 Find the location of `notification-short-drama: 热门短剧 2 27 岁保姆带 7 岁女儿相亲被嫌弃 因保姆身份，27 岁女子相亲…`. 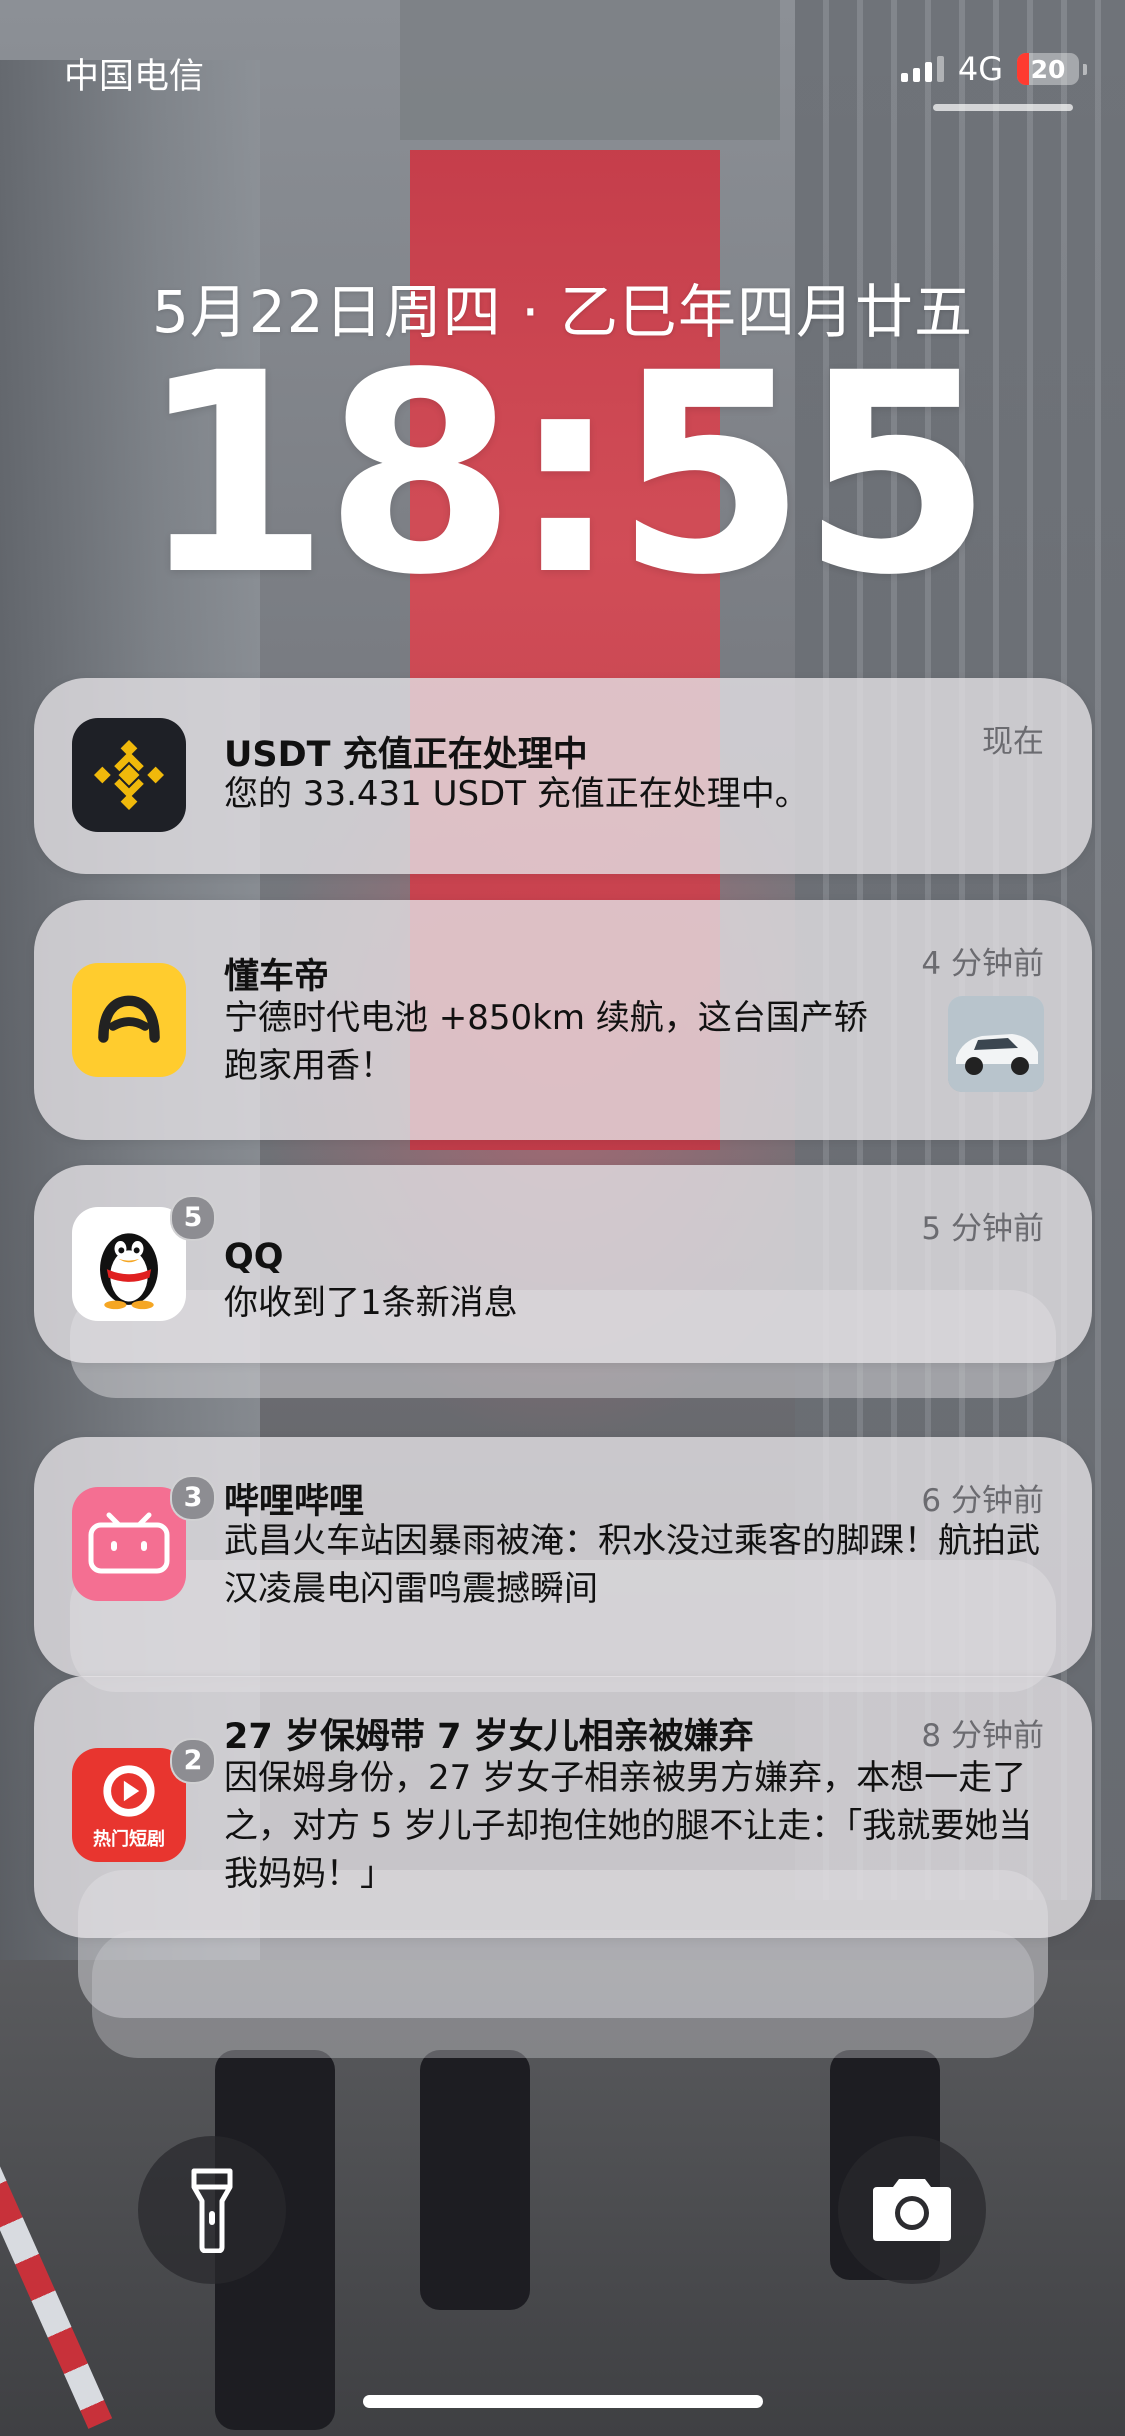

notification-short-drama: 热门短剧 2 27 岁保姆带 7 岁女儿相亲被嫌弃 因保姆身份，27 岁女子相亲… is located at coordinates (563, 1807).